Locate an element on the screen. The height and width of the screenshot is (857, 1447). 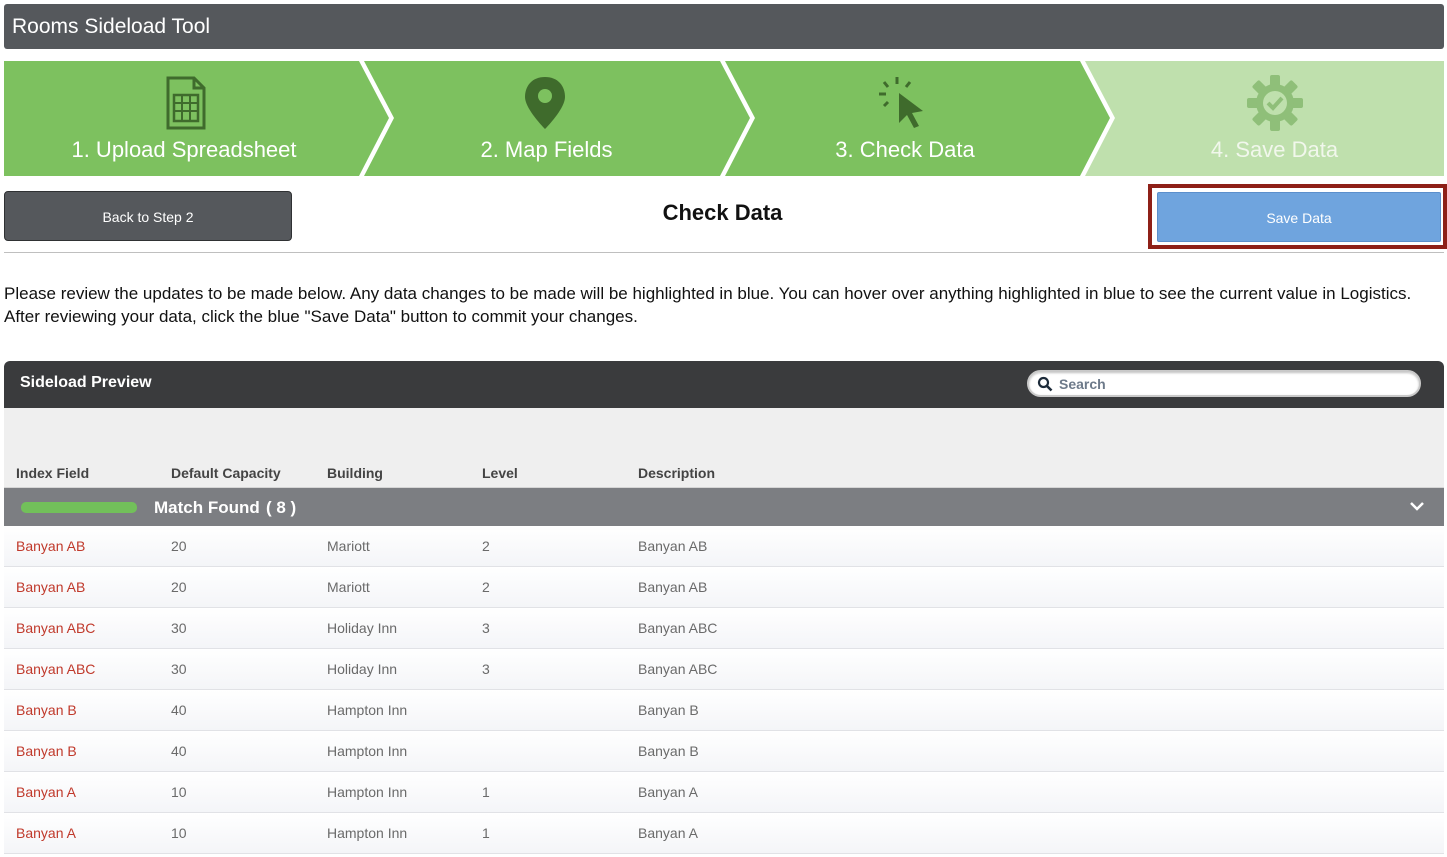
chevron-down-icon is located at coordinates (1417, 506).